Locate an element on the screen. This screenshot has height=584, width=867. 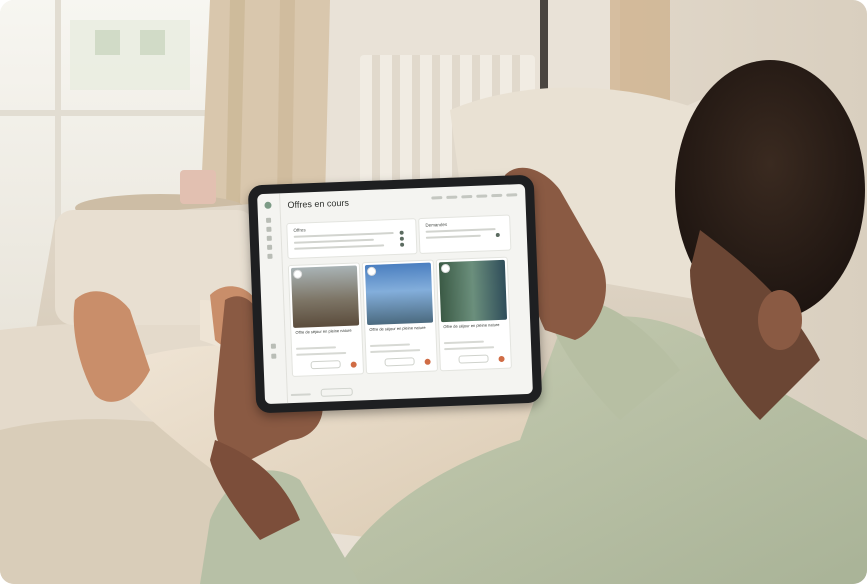
nav-settings-icon is located at coordinates (273, 346).